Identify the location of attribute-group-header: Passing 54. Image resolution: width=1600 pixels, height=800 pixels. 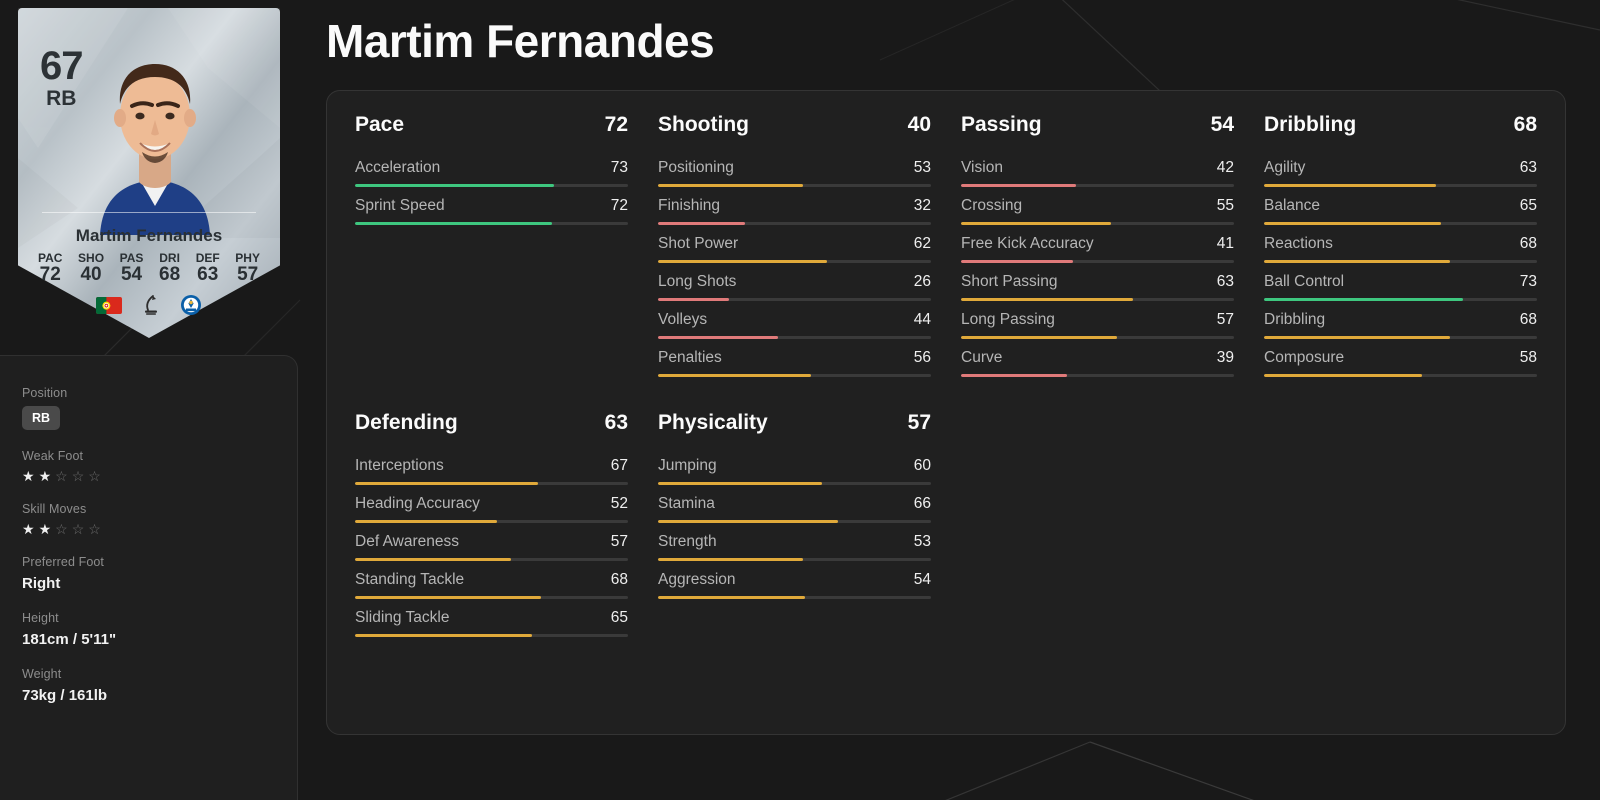
(1097, 126).